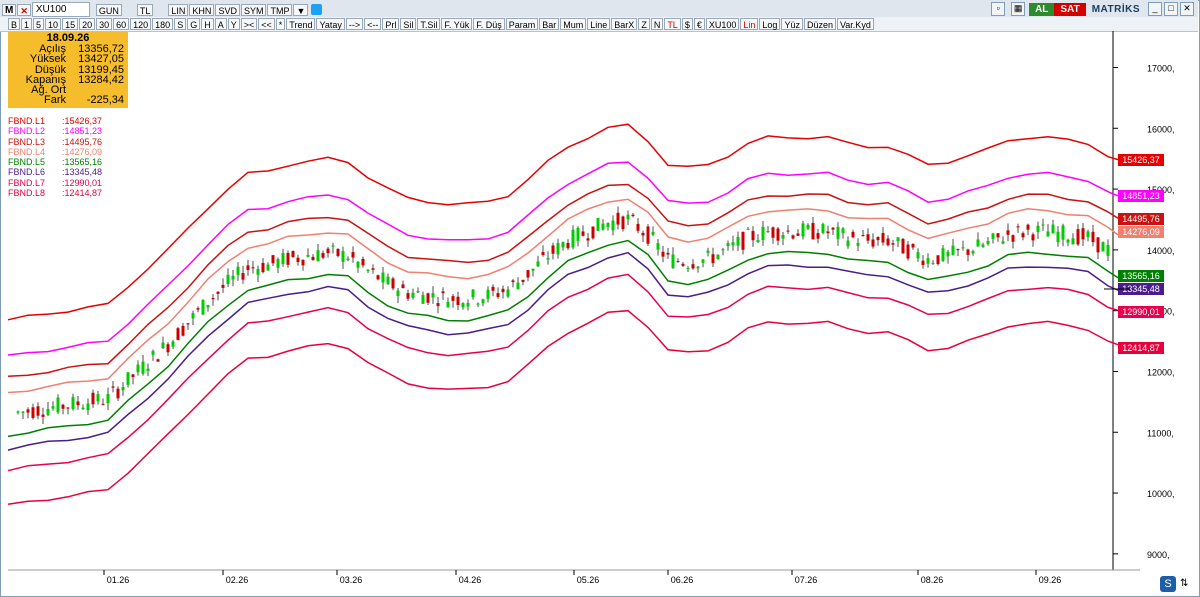 The height and width of the screenshot is (597, 1200). Describe the element at coordinates (55, 142) in the screenshot. I see `legend-item: FBND.L3:14495,76` at that location.